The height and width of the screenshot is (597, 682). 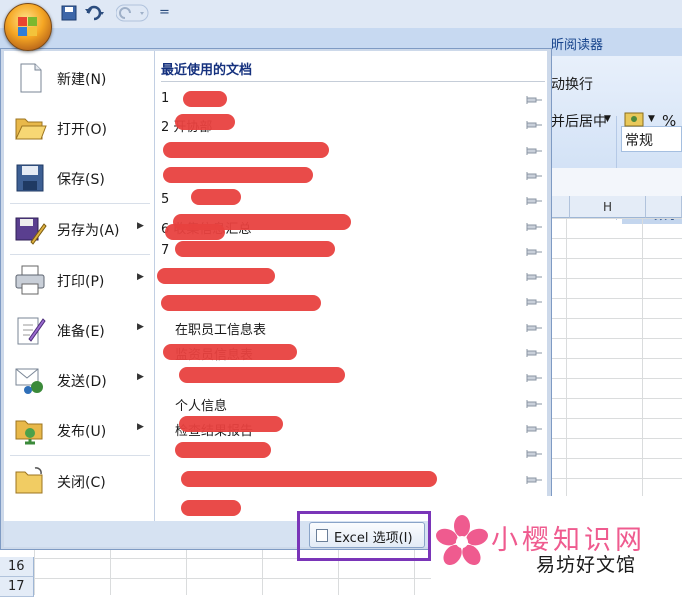 I want to click on recent-document-item: 检查结果报告, so click(x=341, y=428).